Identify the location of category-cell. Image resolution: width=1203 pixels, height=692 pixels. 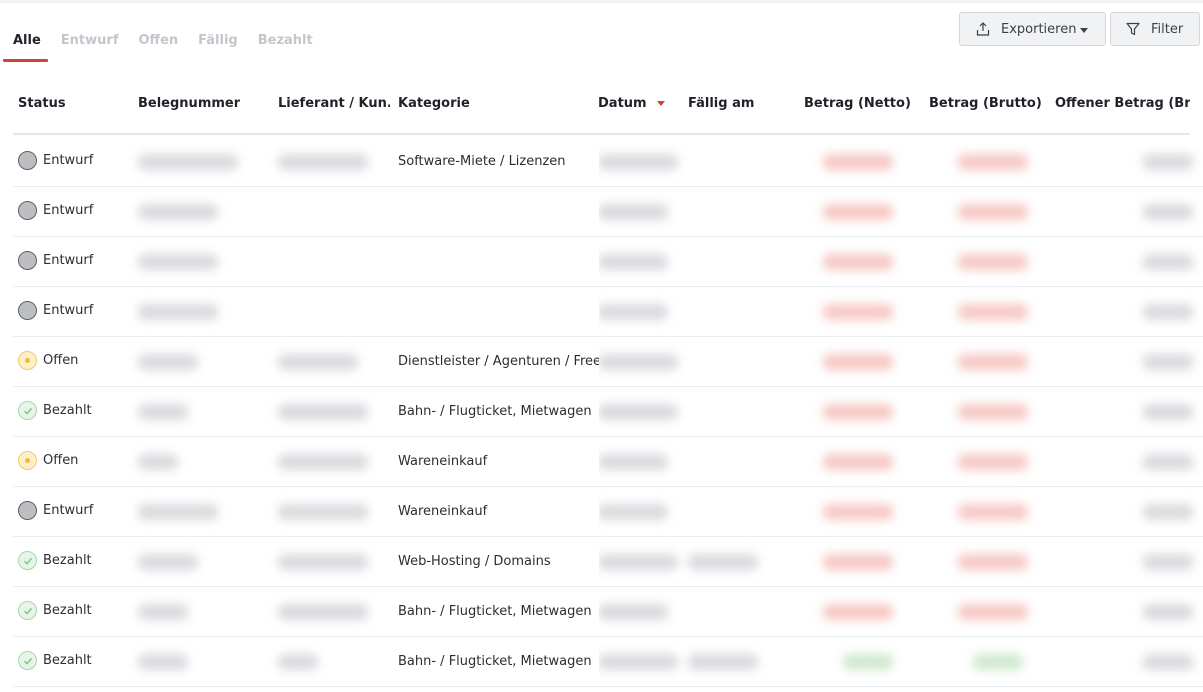
(491, 211).